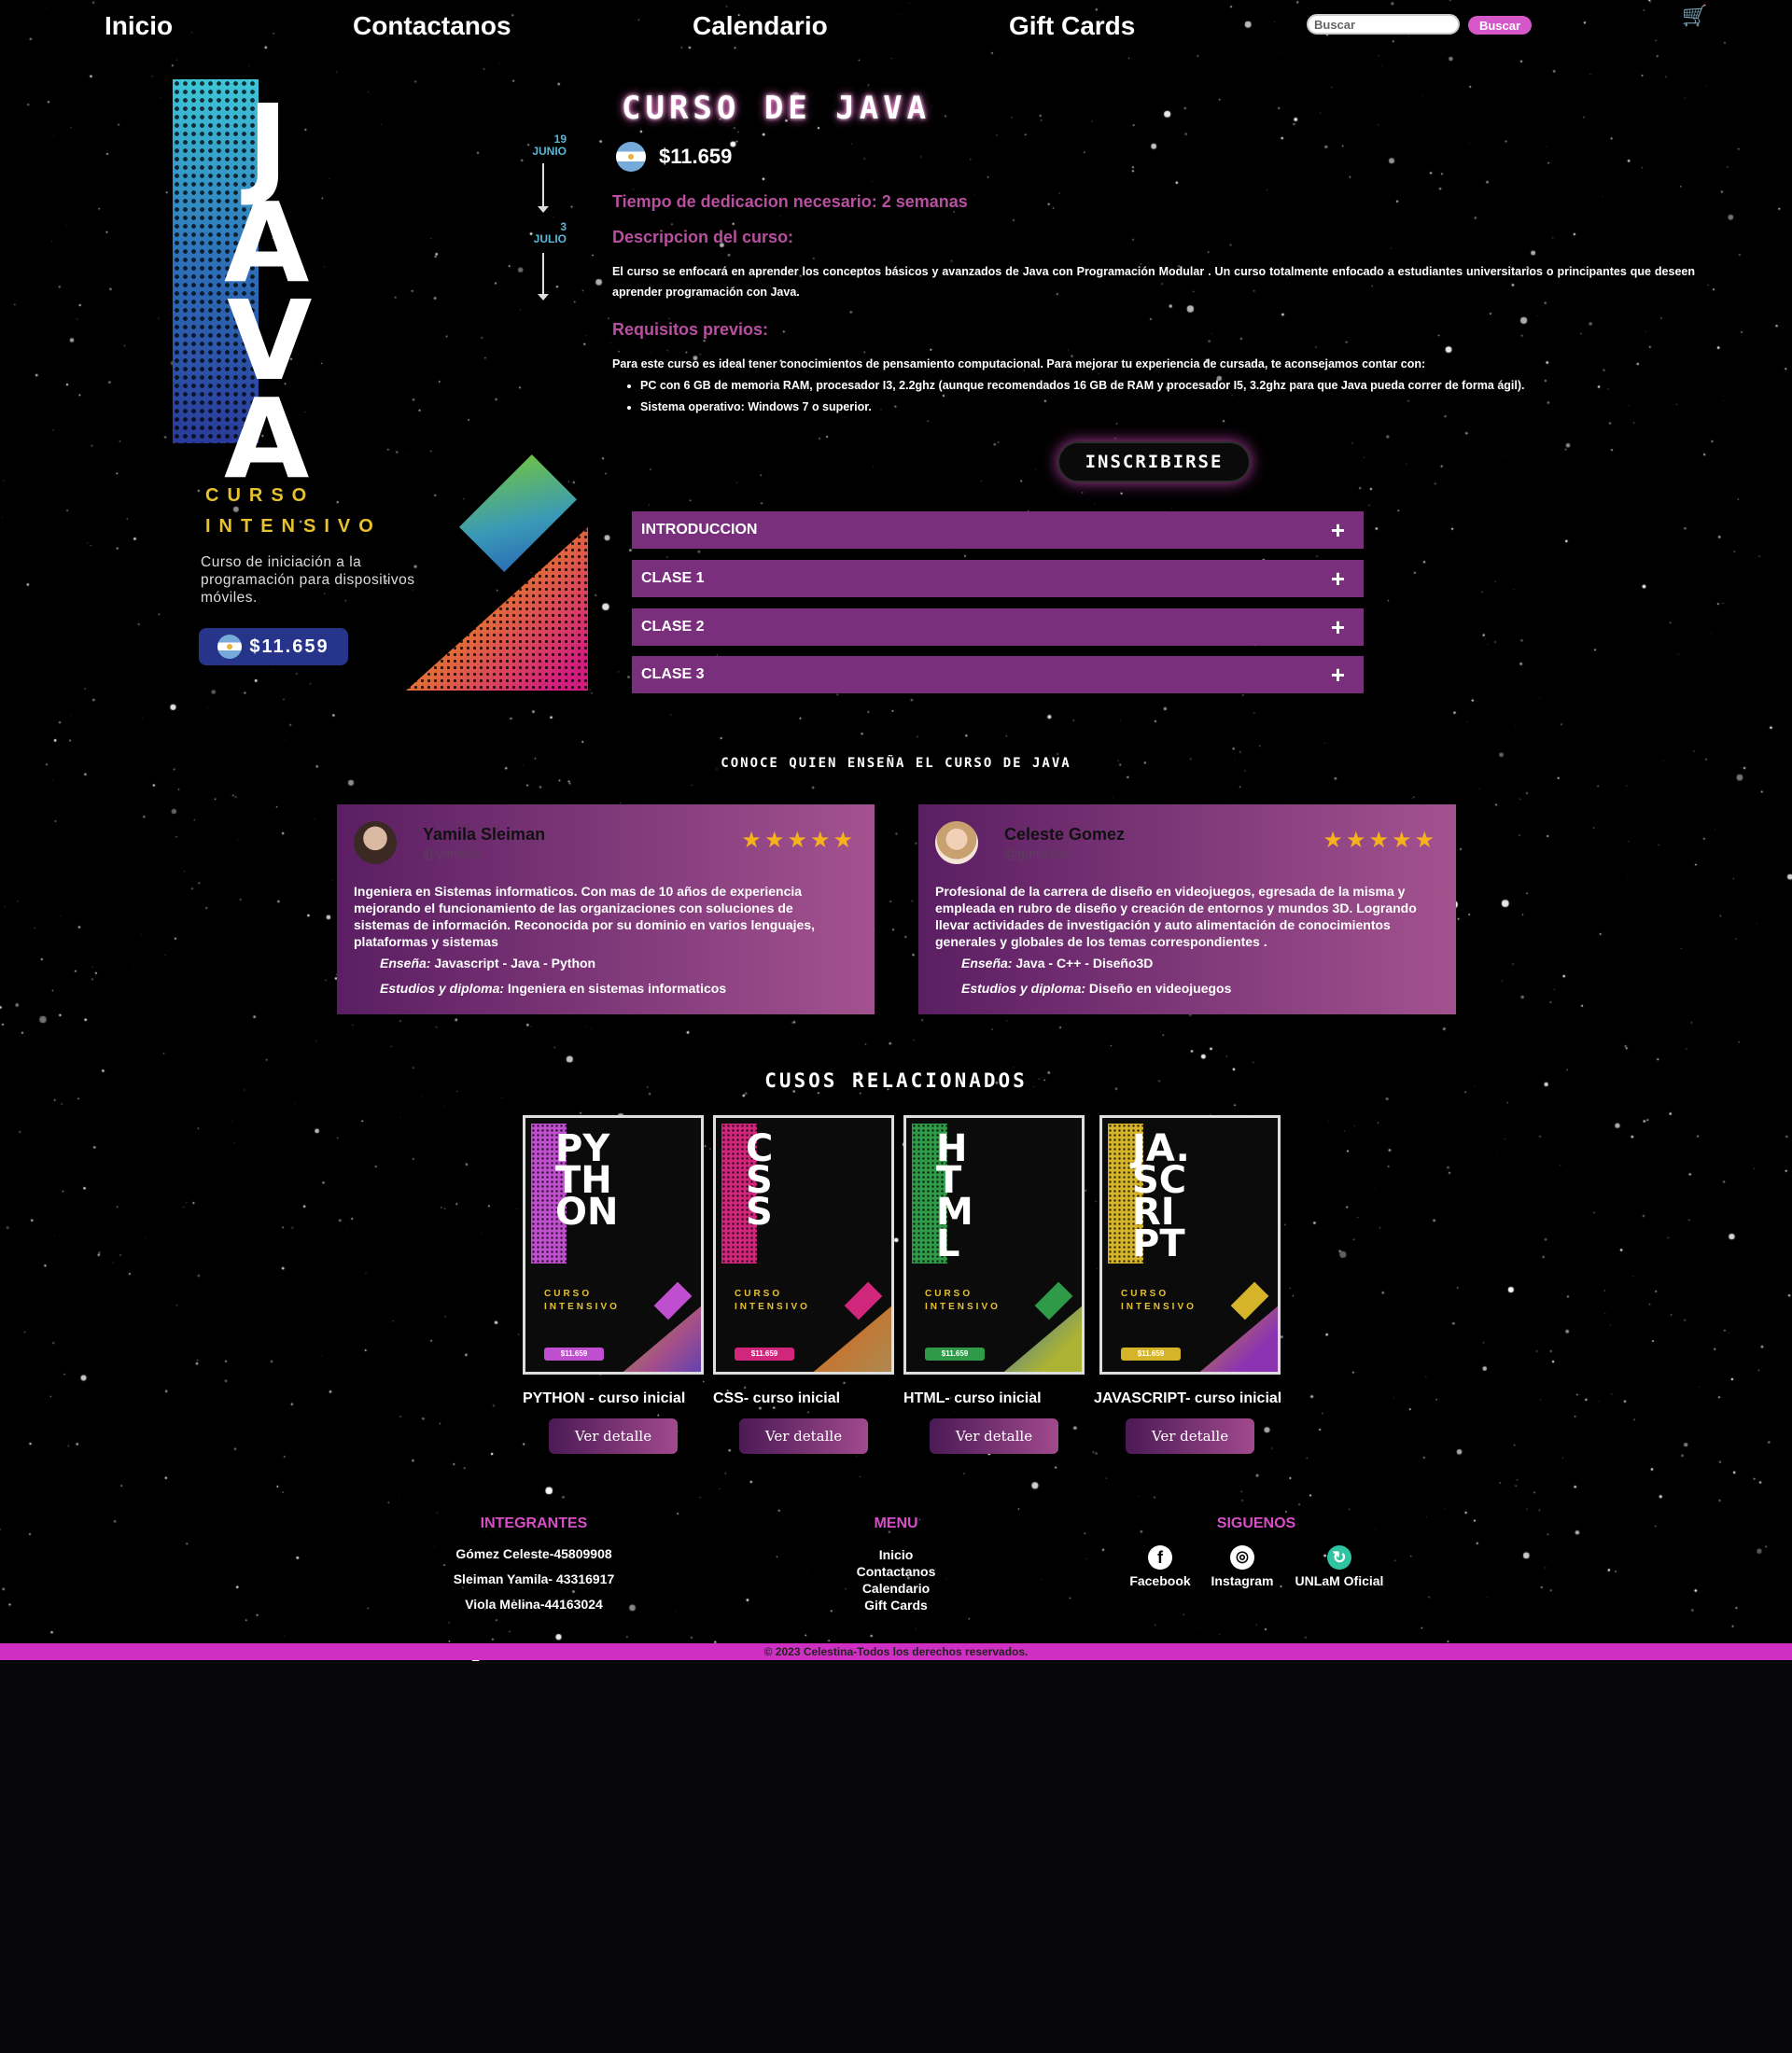 This screenshot has width=1792, height=2053. I want to click on social-instagram: ◎ Instagram, so click(1242, 1566).